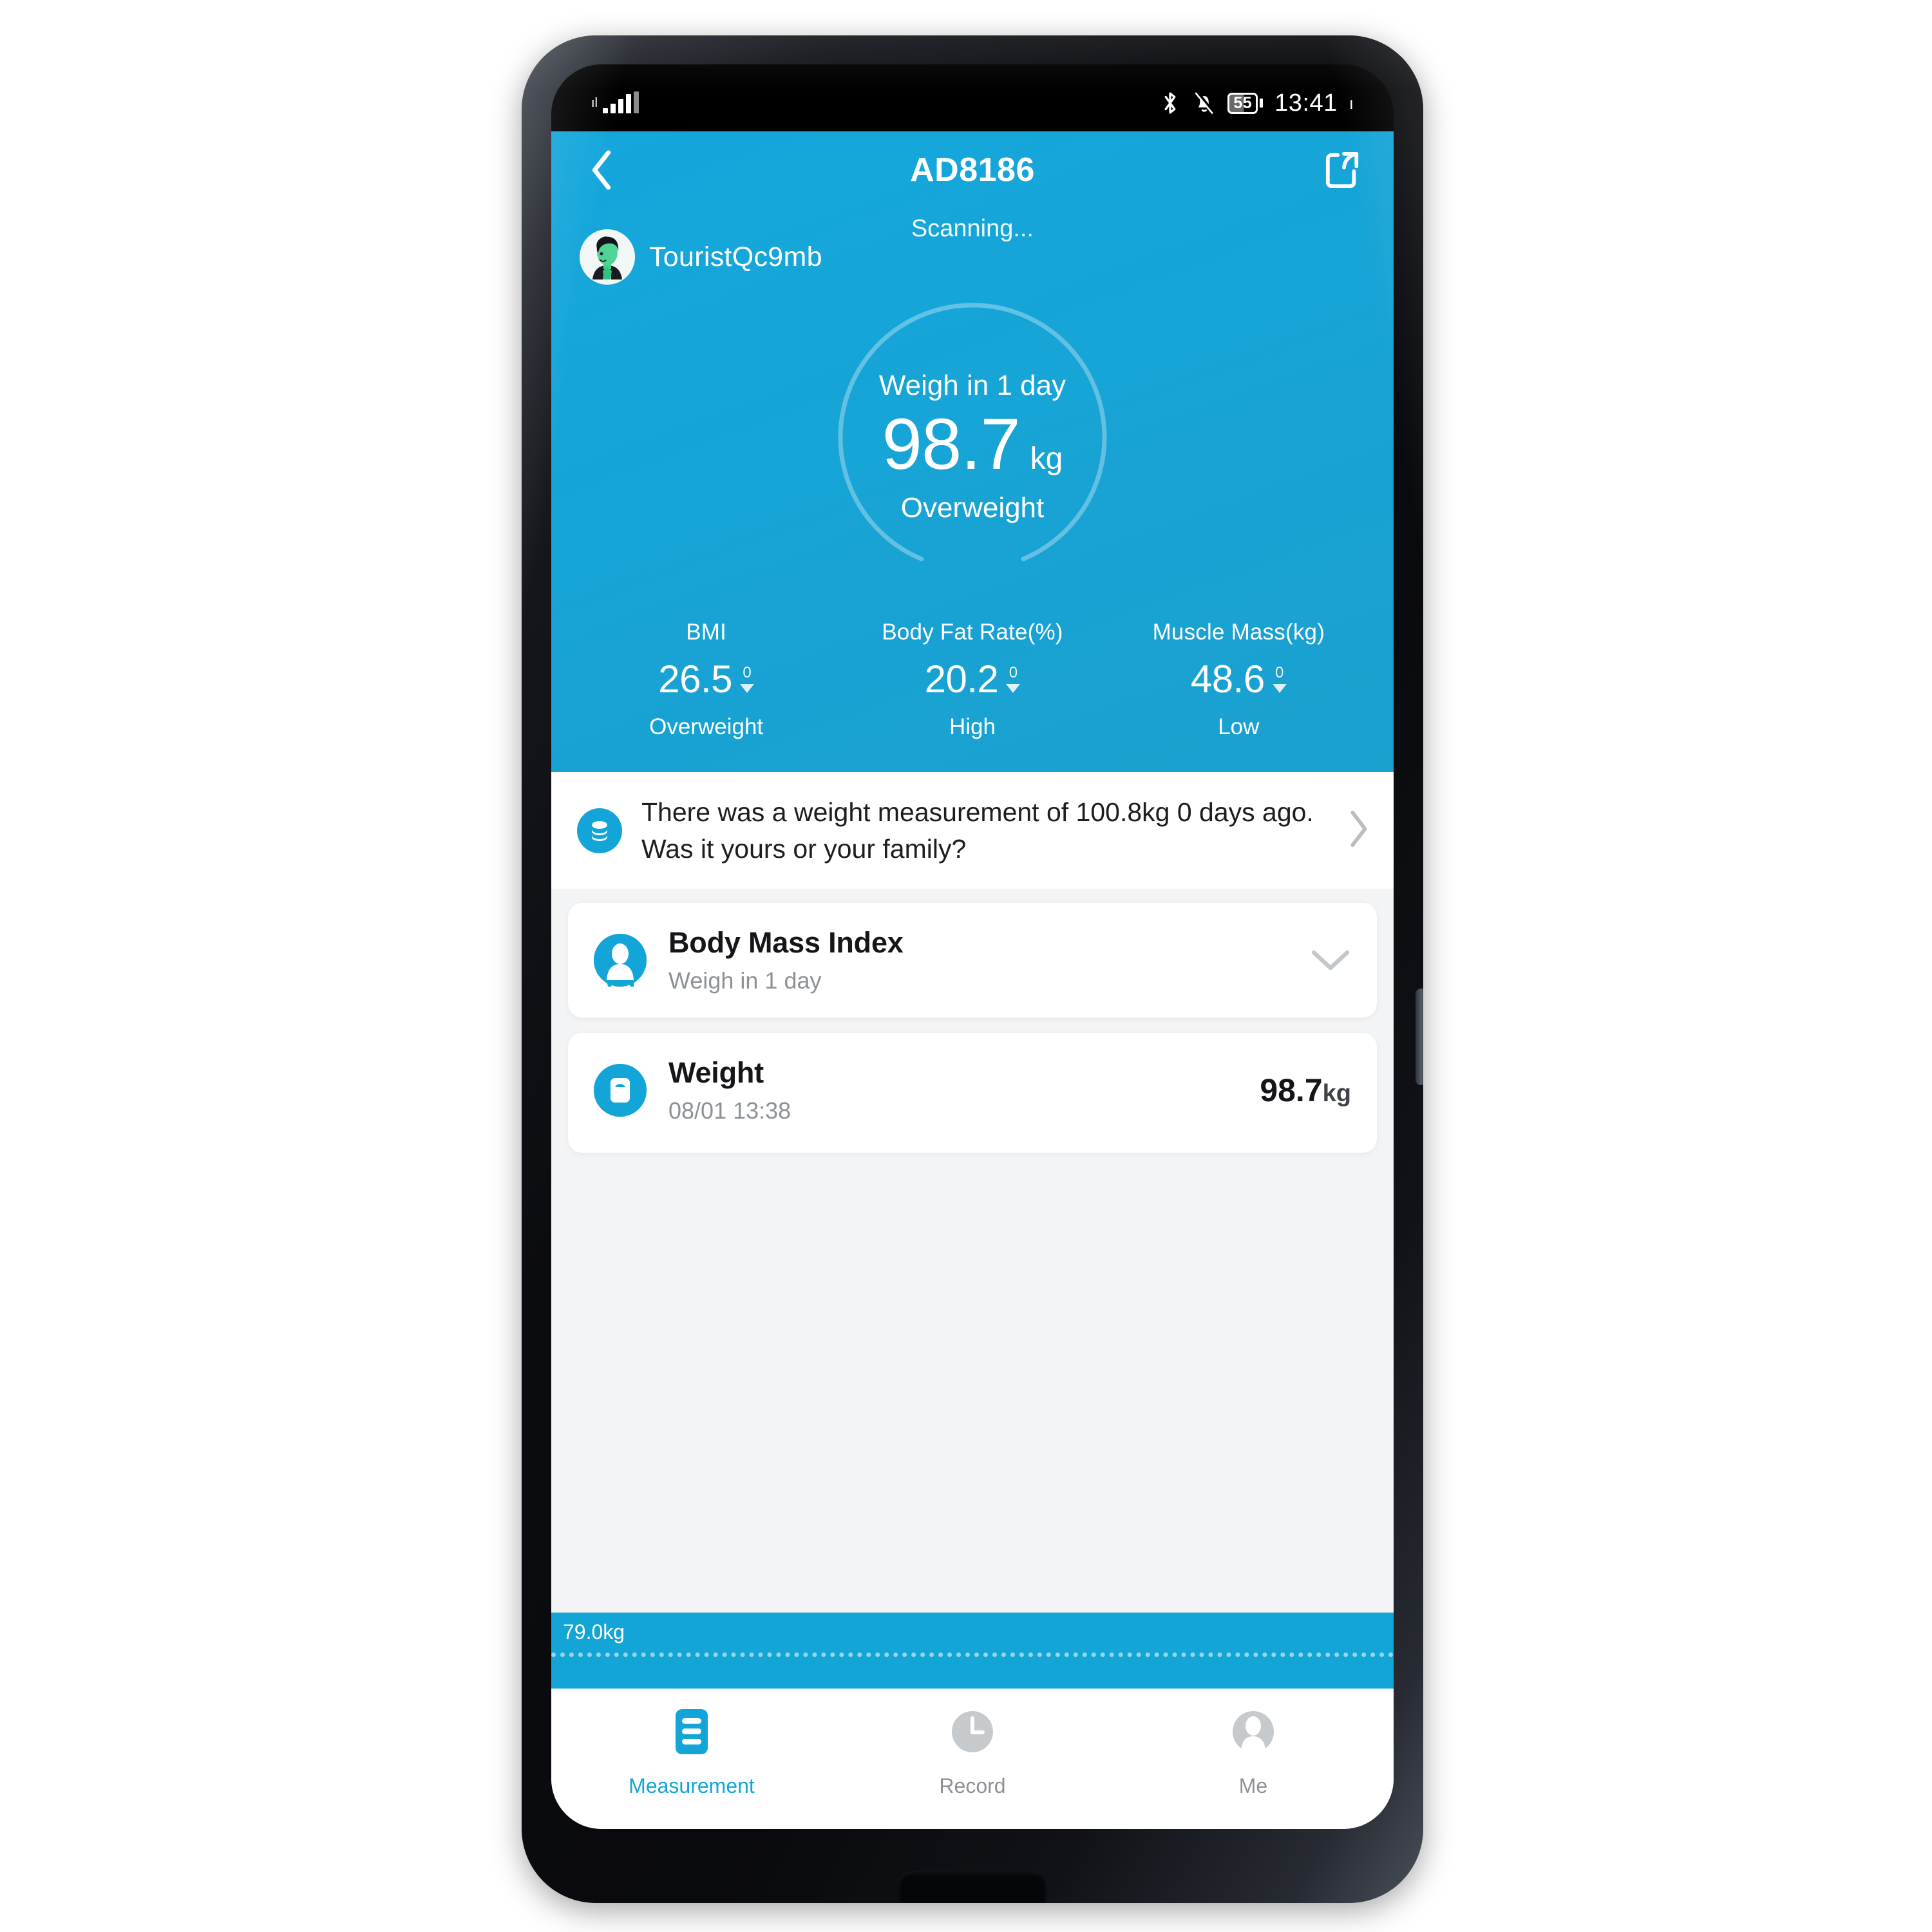  What do you see at coordinates (973, 633) in the screenshot?
I see `metric-title: Body Fat Rate(%)` at bounding box center [973, 633].